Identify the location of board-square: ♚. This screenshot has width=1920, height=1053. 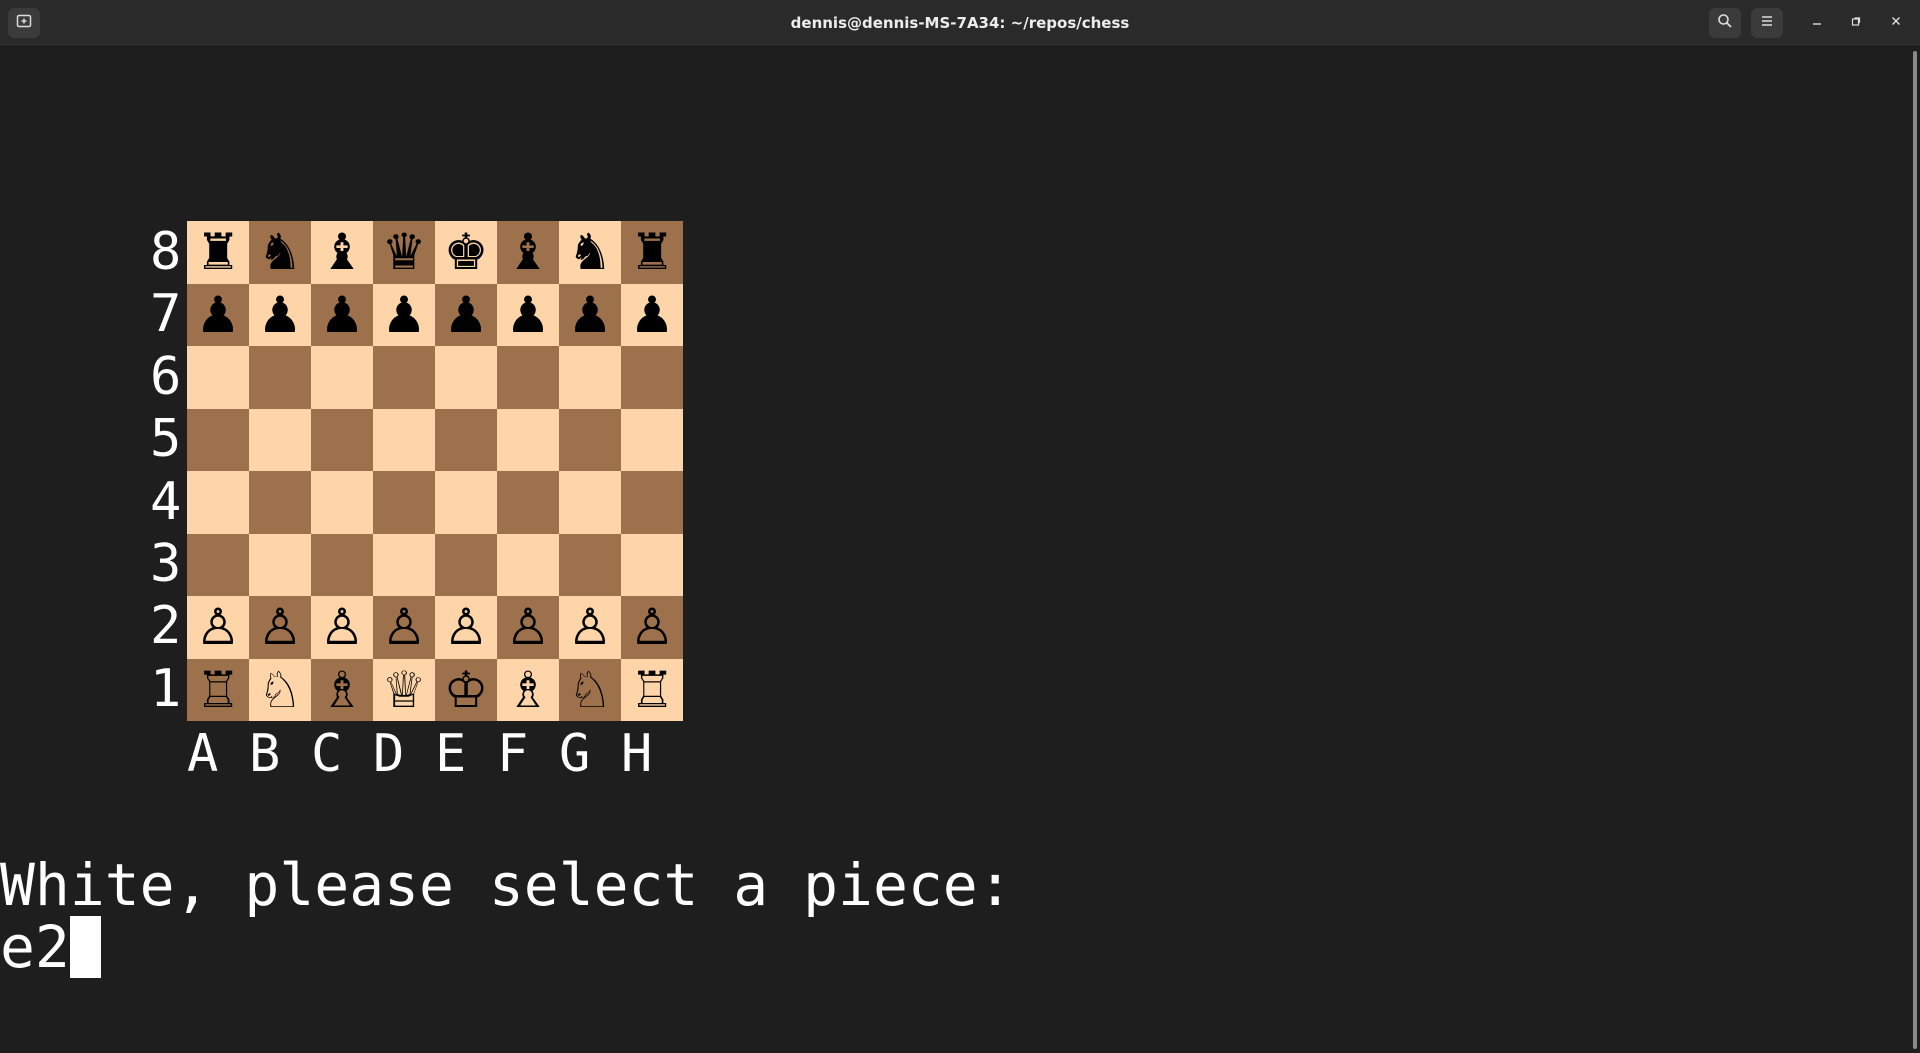
(466, 252).